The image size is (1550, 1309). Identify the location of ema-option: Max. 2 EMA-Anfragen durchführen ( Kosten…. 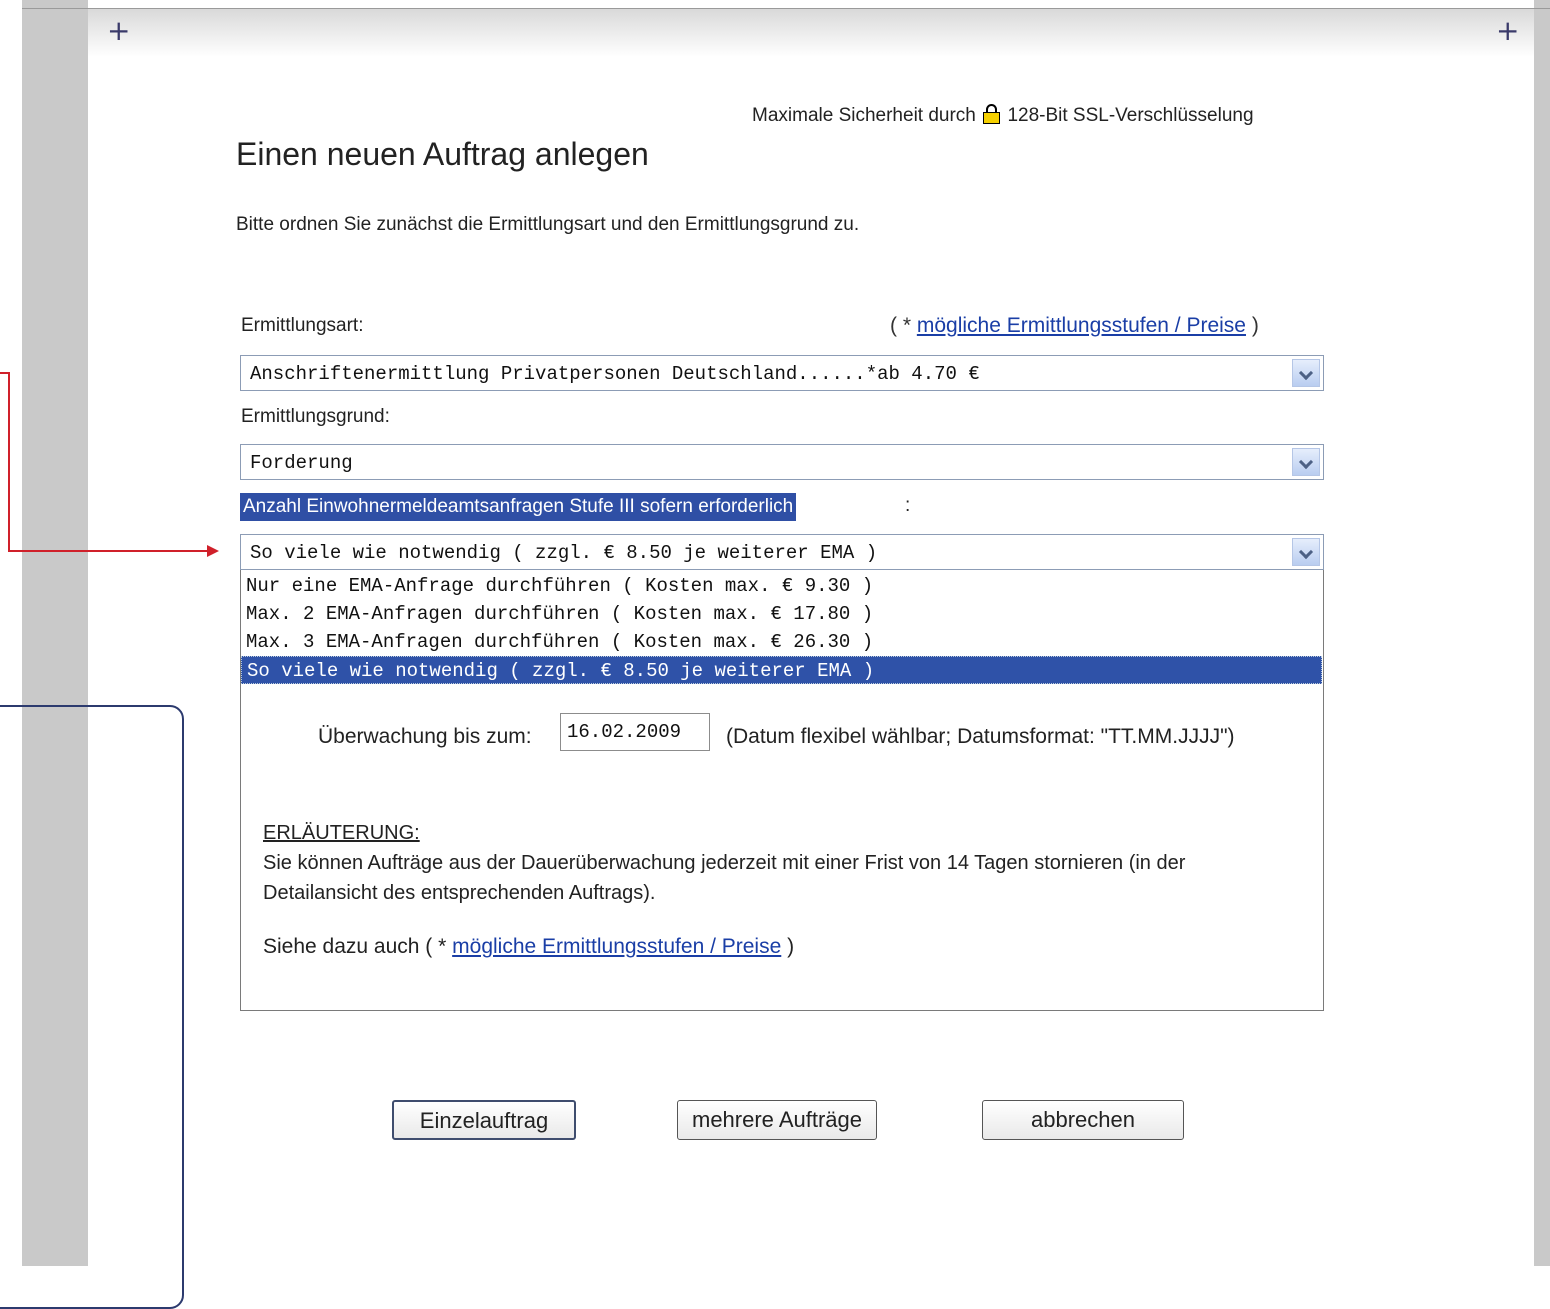
(781, 614).